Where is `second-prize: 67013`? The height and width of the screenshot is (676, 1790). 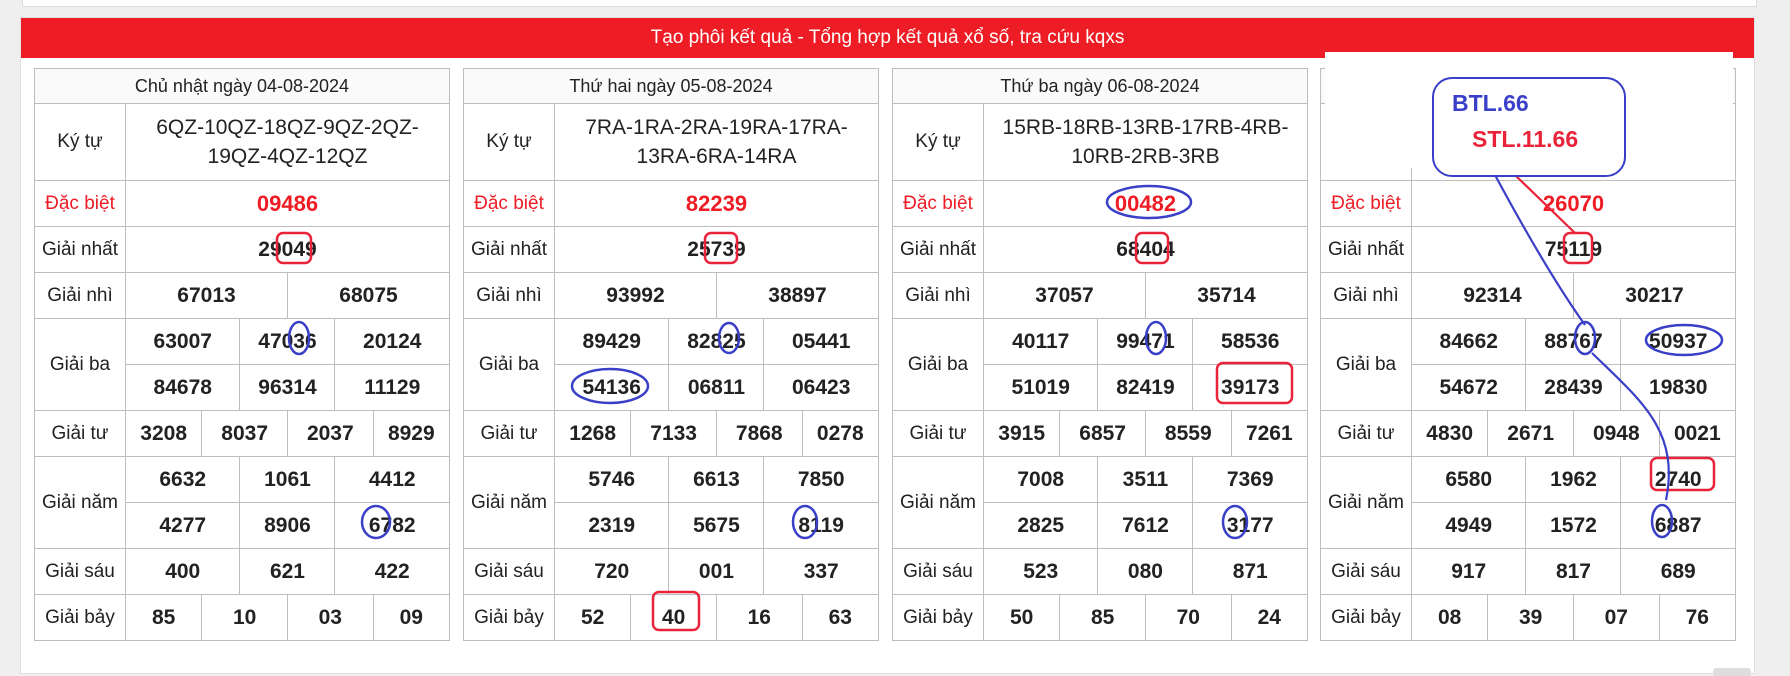 second-prize: 67013 is located at coordinates (206, 295).